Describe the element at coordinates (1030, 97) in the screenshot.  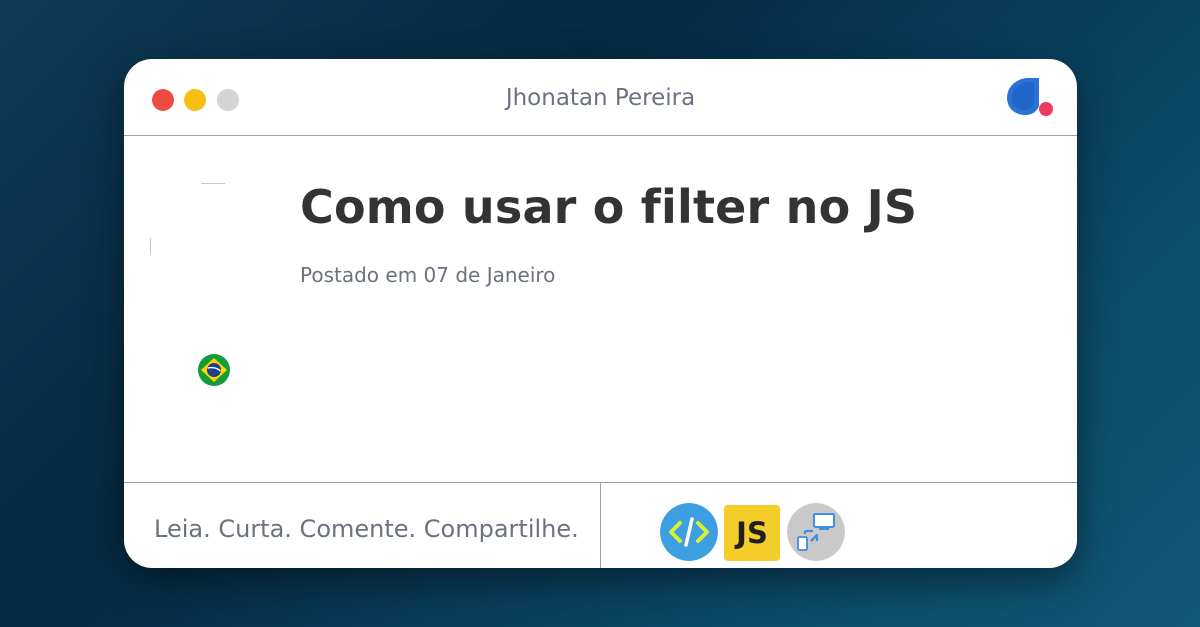
I see `dio-logo-icon` at that location.